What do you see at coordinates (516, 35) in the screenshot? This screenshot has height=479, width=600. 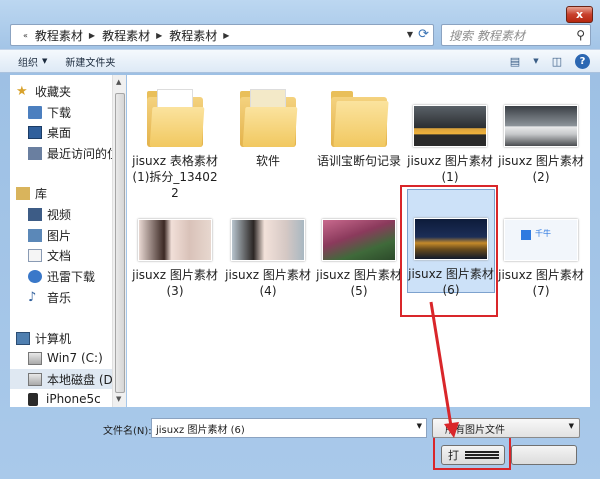 I see `search-input: 搜索 教程素材 ⚲` at bounding box center [516, 35].